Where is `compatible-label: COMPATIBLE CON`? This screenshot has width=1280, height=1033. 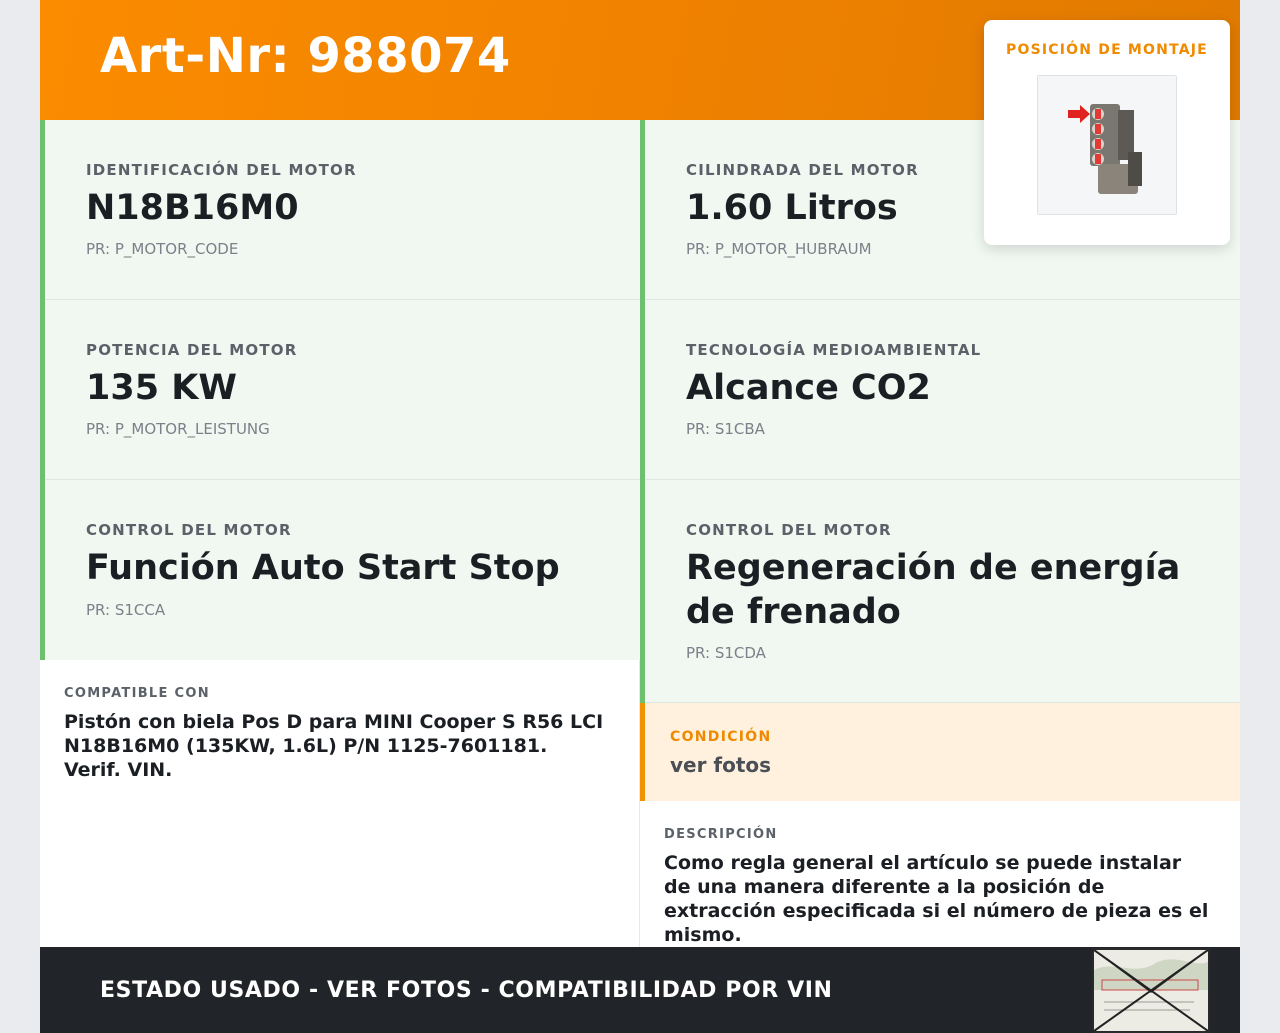
compatible-label: COMPATIBLE CON is located at coordinates (137, 693).